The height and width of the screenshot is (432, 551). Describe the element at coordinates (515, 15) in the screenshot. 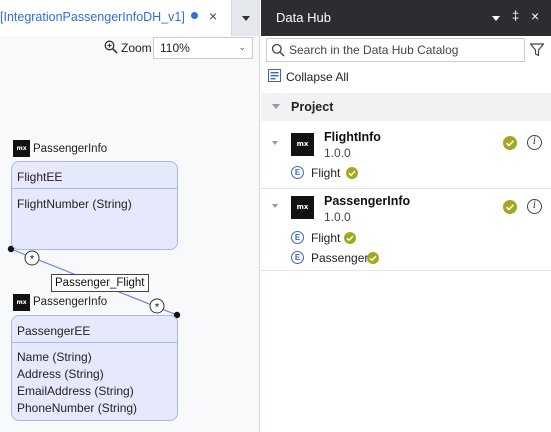

I see `pin-icon: ‡` at that location.